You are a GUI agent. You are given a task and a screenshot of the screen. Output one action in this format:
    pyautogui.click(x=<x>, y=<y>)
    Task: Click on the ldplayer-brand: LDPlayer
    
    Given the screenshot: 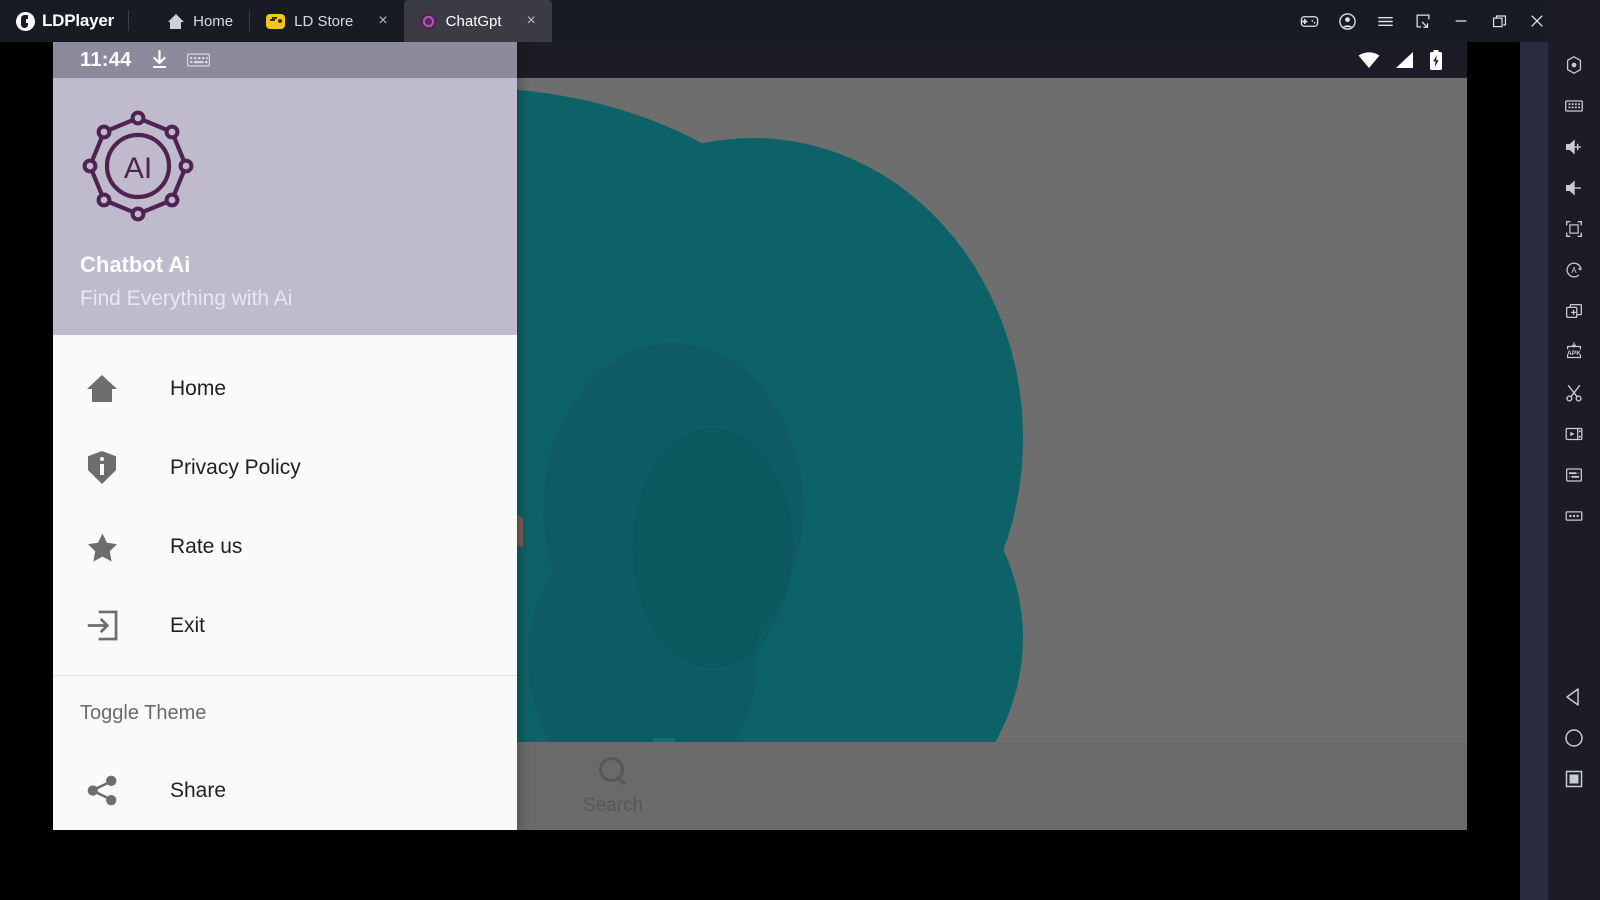 What is the action you would take?
    pyautogui.click(x=64, y=21)
    